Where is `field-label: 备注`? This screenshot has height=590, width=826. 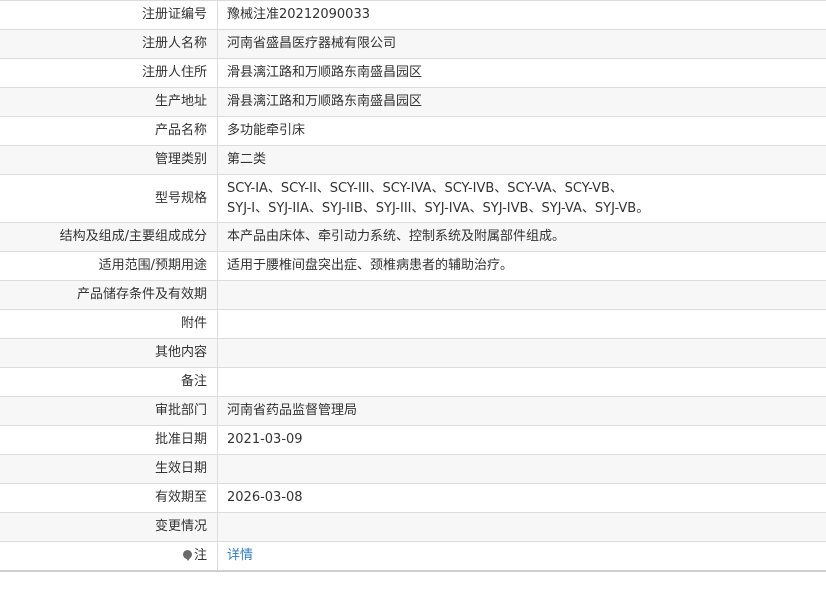 field-label: 备注 is located at coordinates (109, 382).